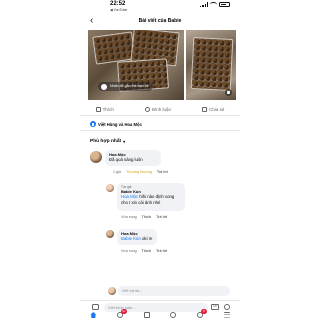  I want to click on comment-time: 1 giờ, so click(117, 172).